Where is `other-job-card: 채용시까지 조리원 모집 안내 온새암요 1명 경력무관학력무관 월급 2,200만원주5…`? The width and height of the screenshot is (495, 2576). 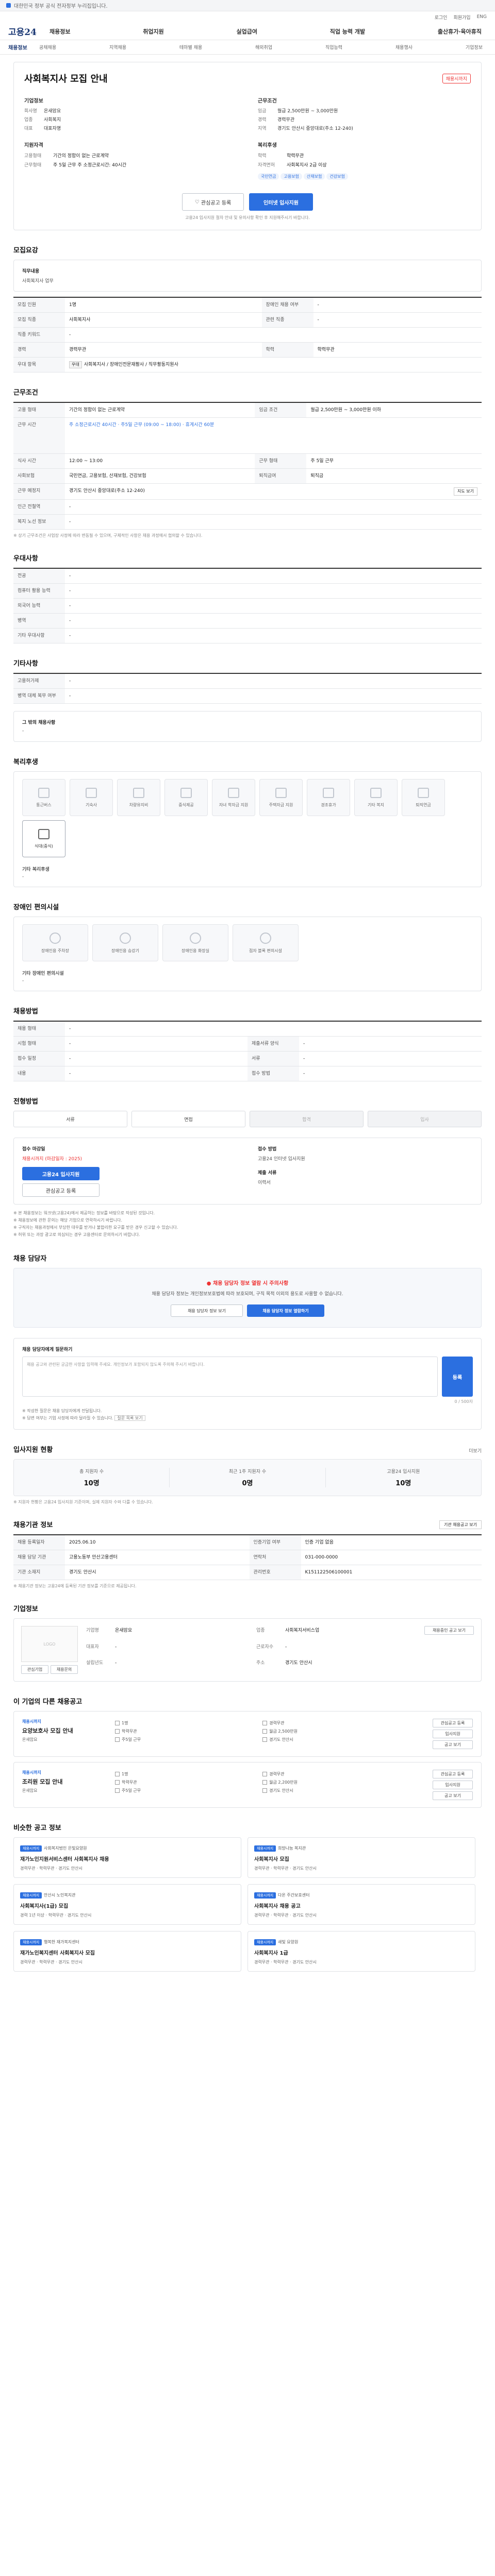 other-job-card: 채용시까지 조리원 모집 안내 온새암요 1명 경력무관학력무관 월급 2,200만원주5… is located at coordinates (247, 1785).